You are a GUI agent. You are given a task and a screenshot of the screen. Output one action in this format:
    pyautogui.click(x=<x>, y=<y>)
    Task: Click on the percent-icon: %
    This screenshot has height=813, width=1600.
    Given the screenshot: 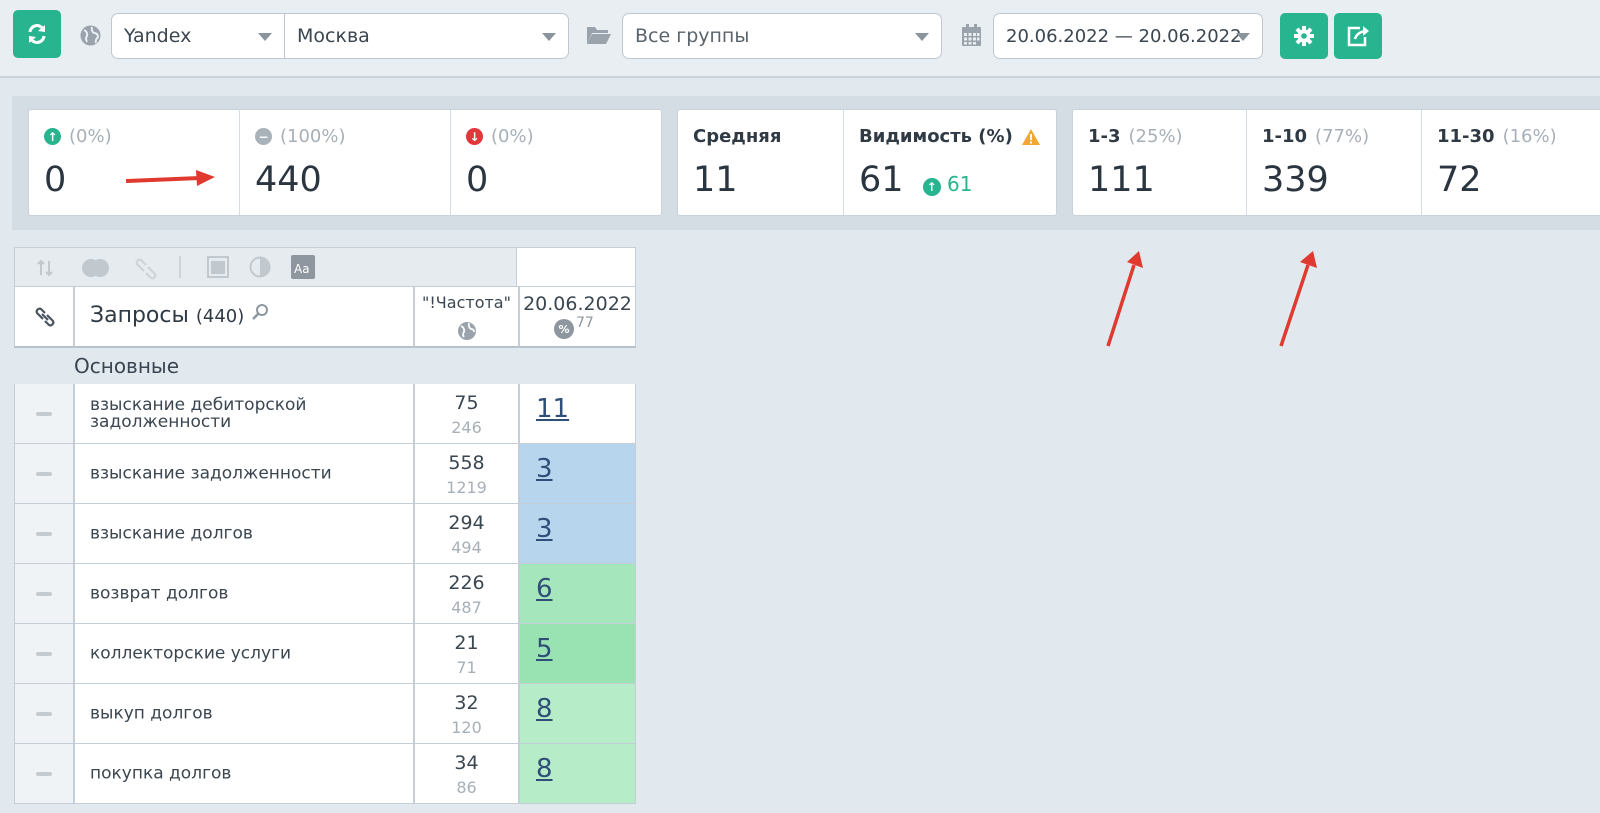 What is the action you would take?
    pyautogui.click(x=564, y=329)
    